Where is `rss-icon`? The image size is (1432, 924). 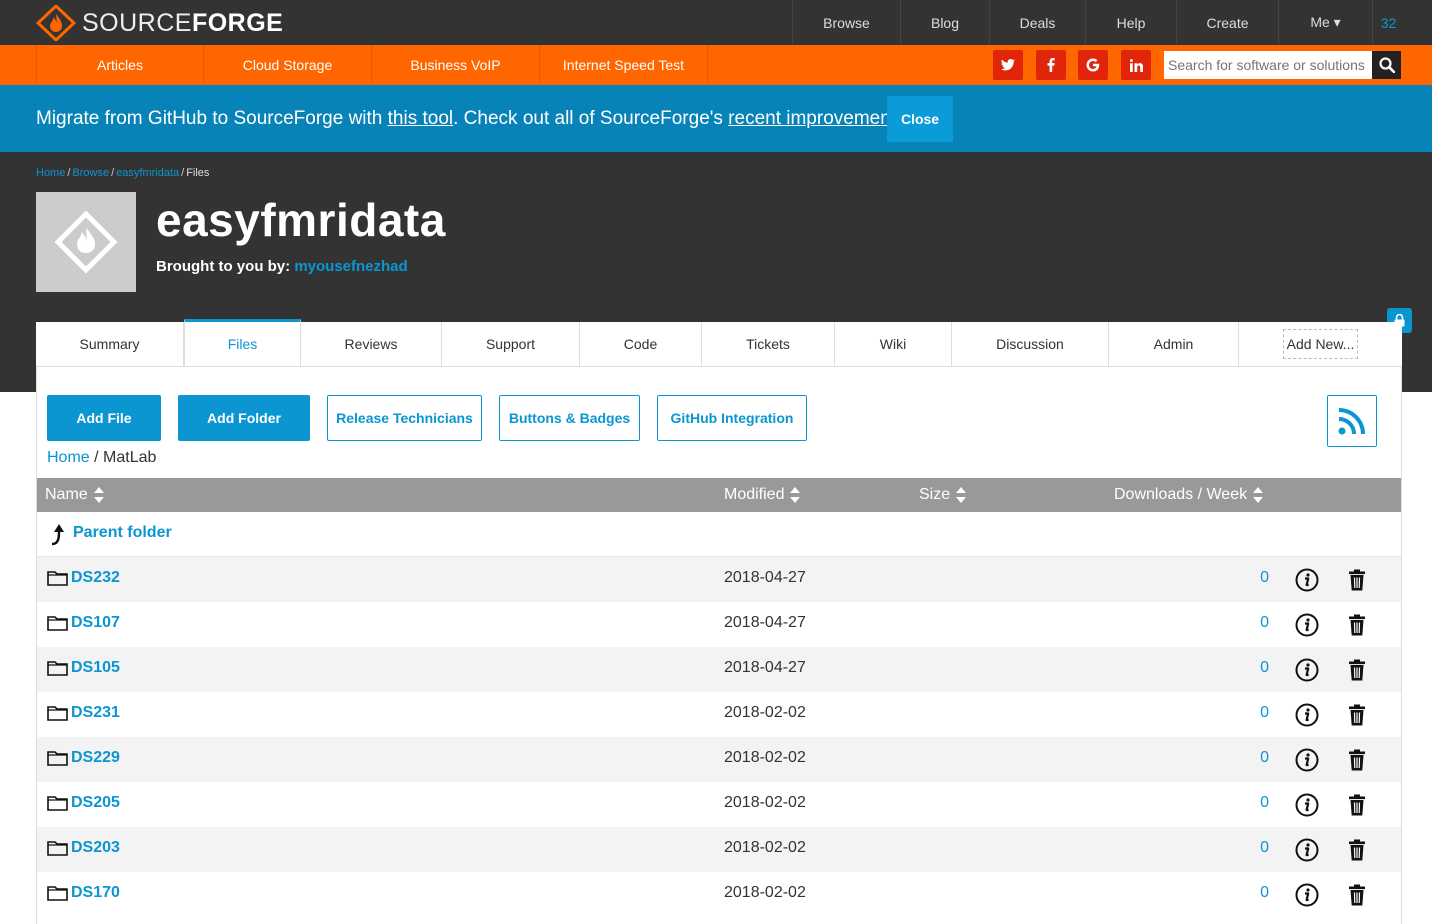 rss-icon is located at coordinates (1351, 421).